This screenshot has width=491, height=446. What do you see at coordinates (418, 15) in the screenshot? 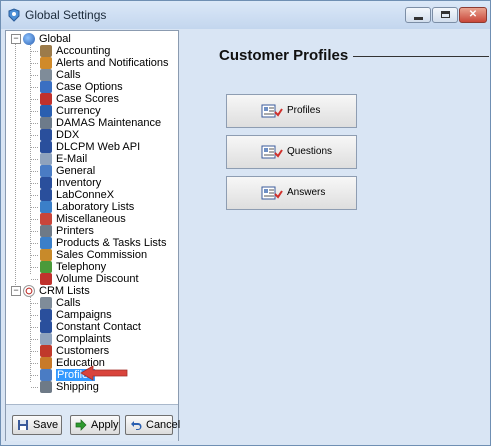
I see `minimize-button` at bounding box center [418, 15].